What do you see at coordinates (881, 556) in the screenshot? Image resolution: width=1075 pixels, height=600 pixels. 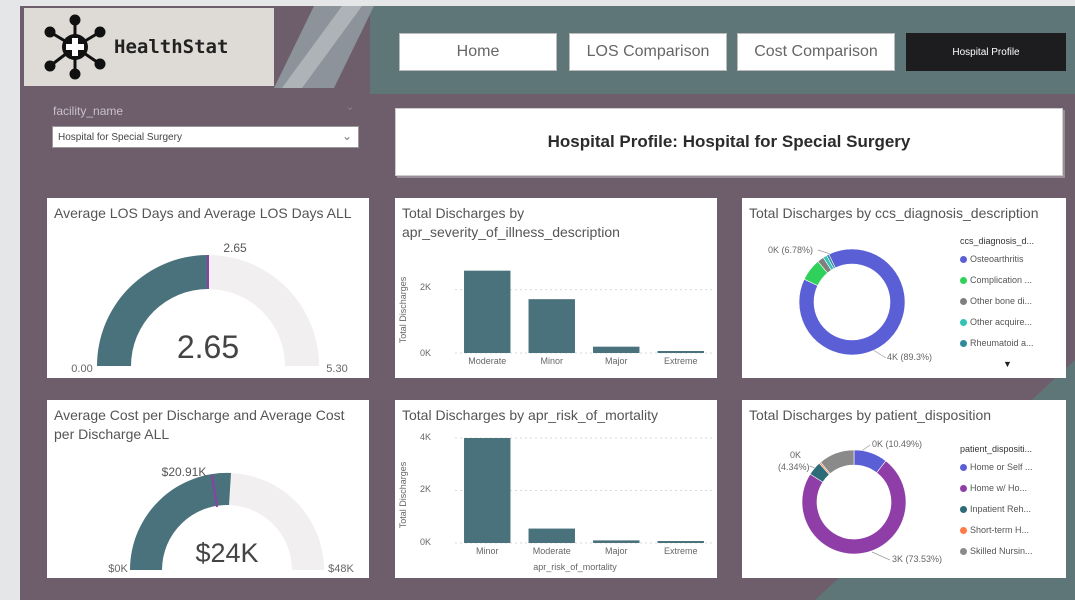 I see `leader-line` at bounding box center [881, 556].